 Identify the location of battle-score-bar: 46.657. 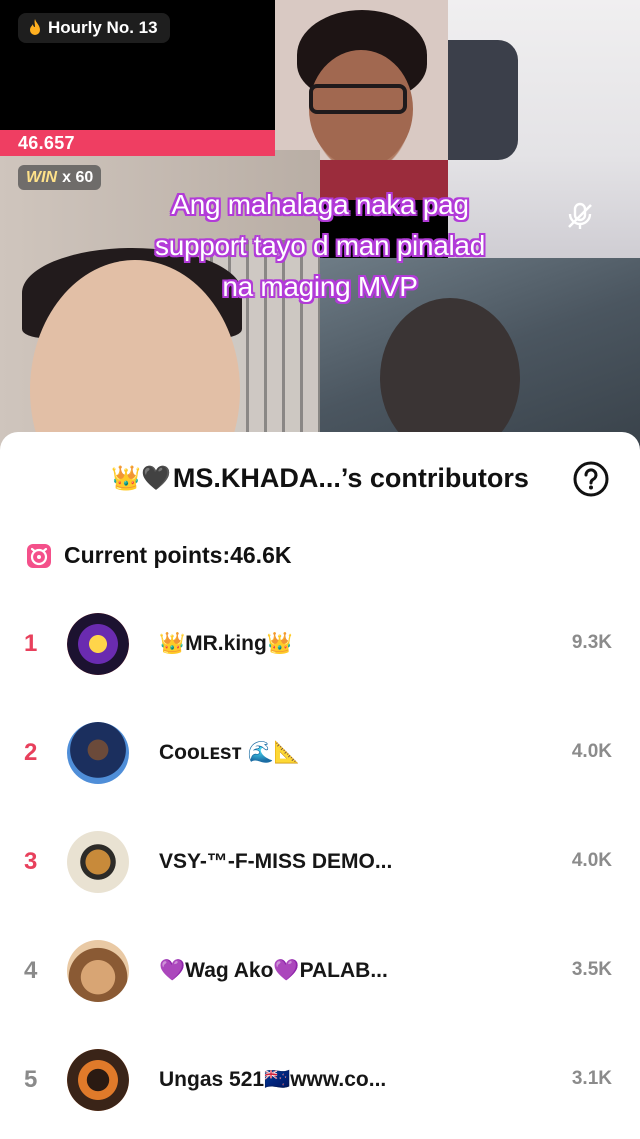
(137, 143).